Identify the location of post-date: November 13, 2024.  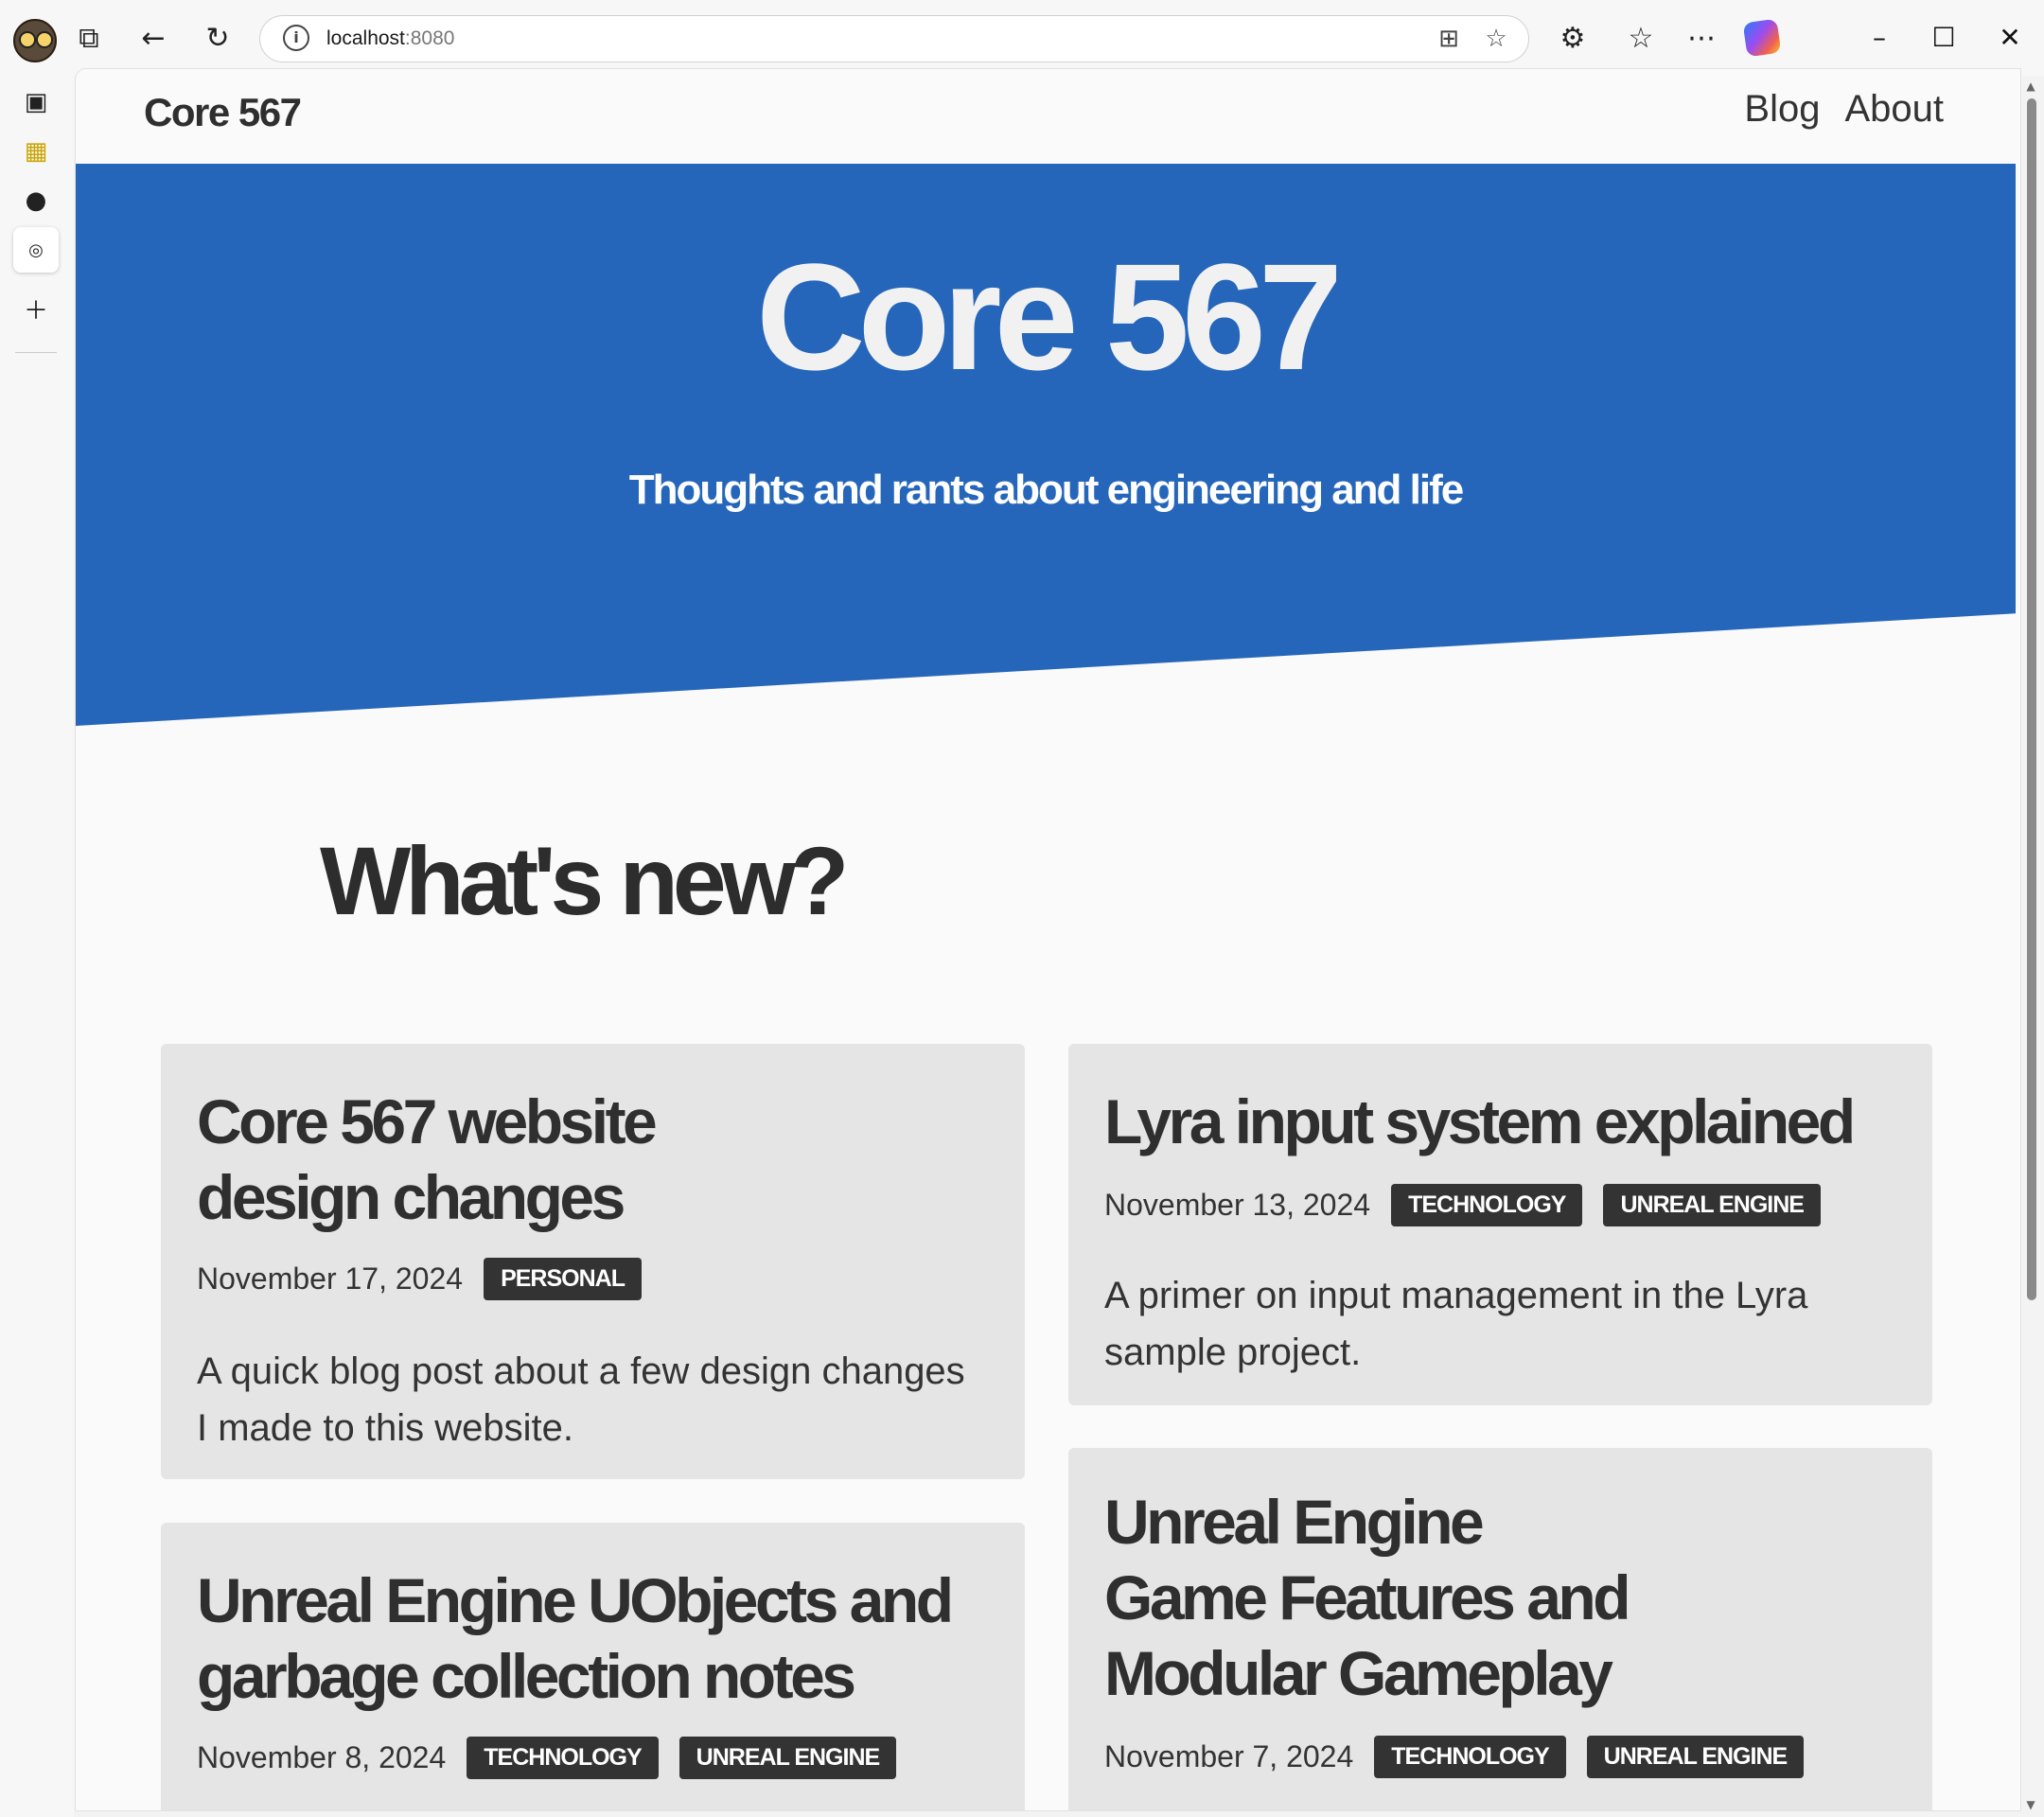
(1237, 1205).